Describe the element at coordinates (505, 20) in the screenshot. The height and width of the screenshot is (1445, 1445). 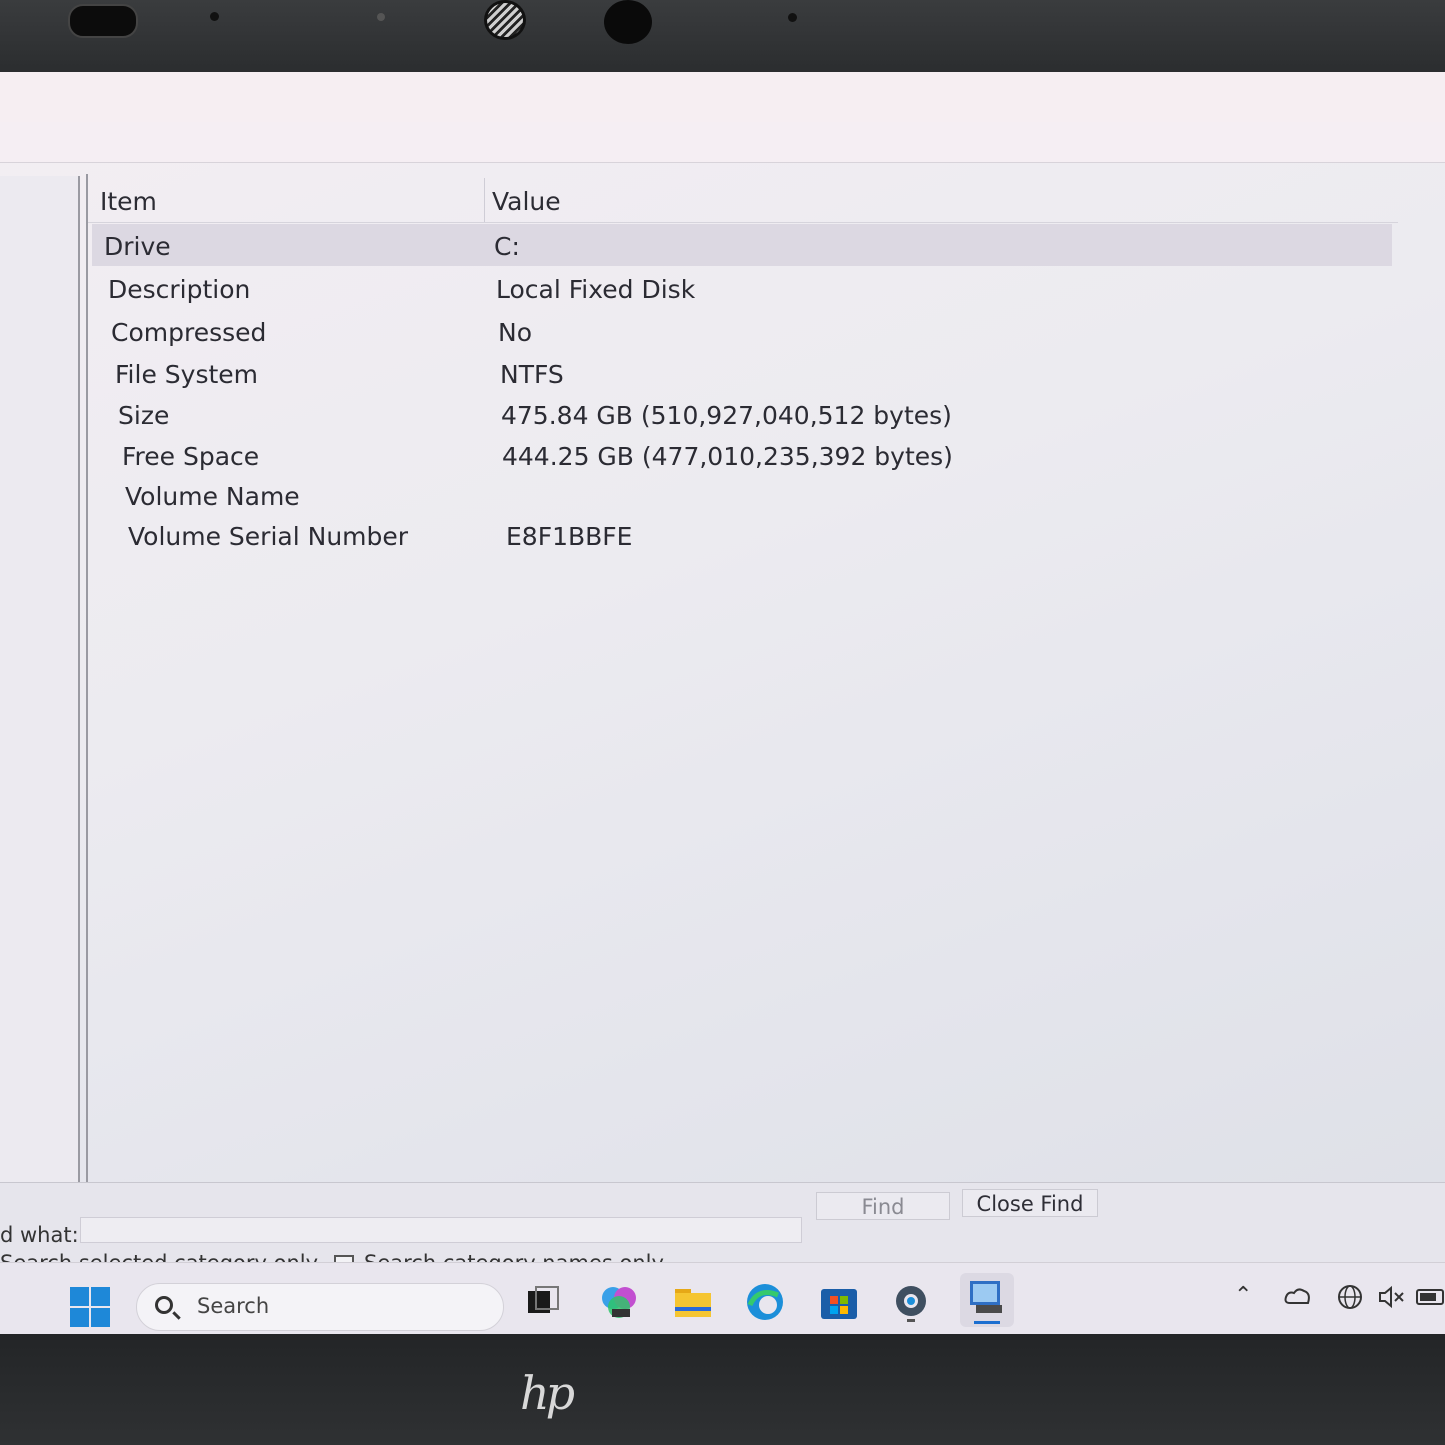
I see `camera-shutter` at that location.